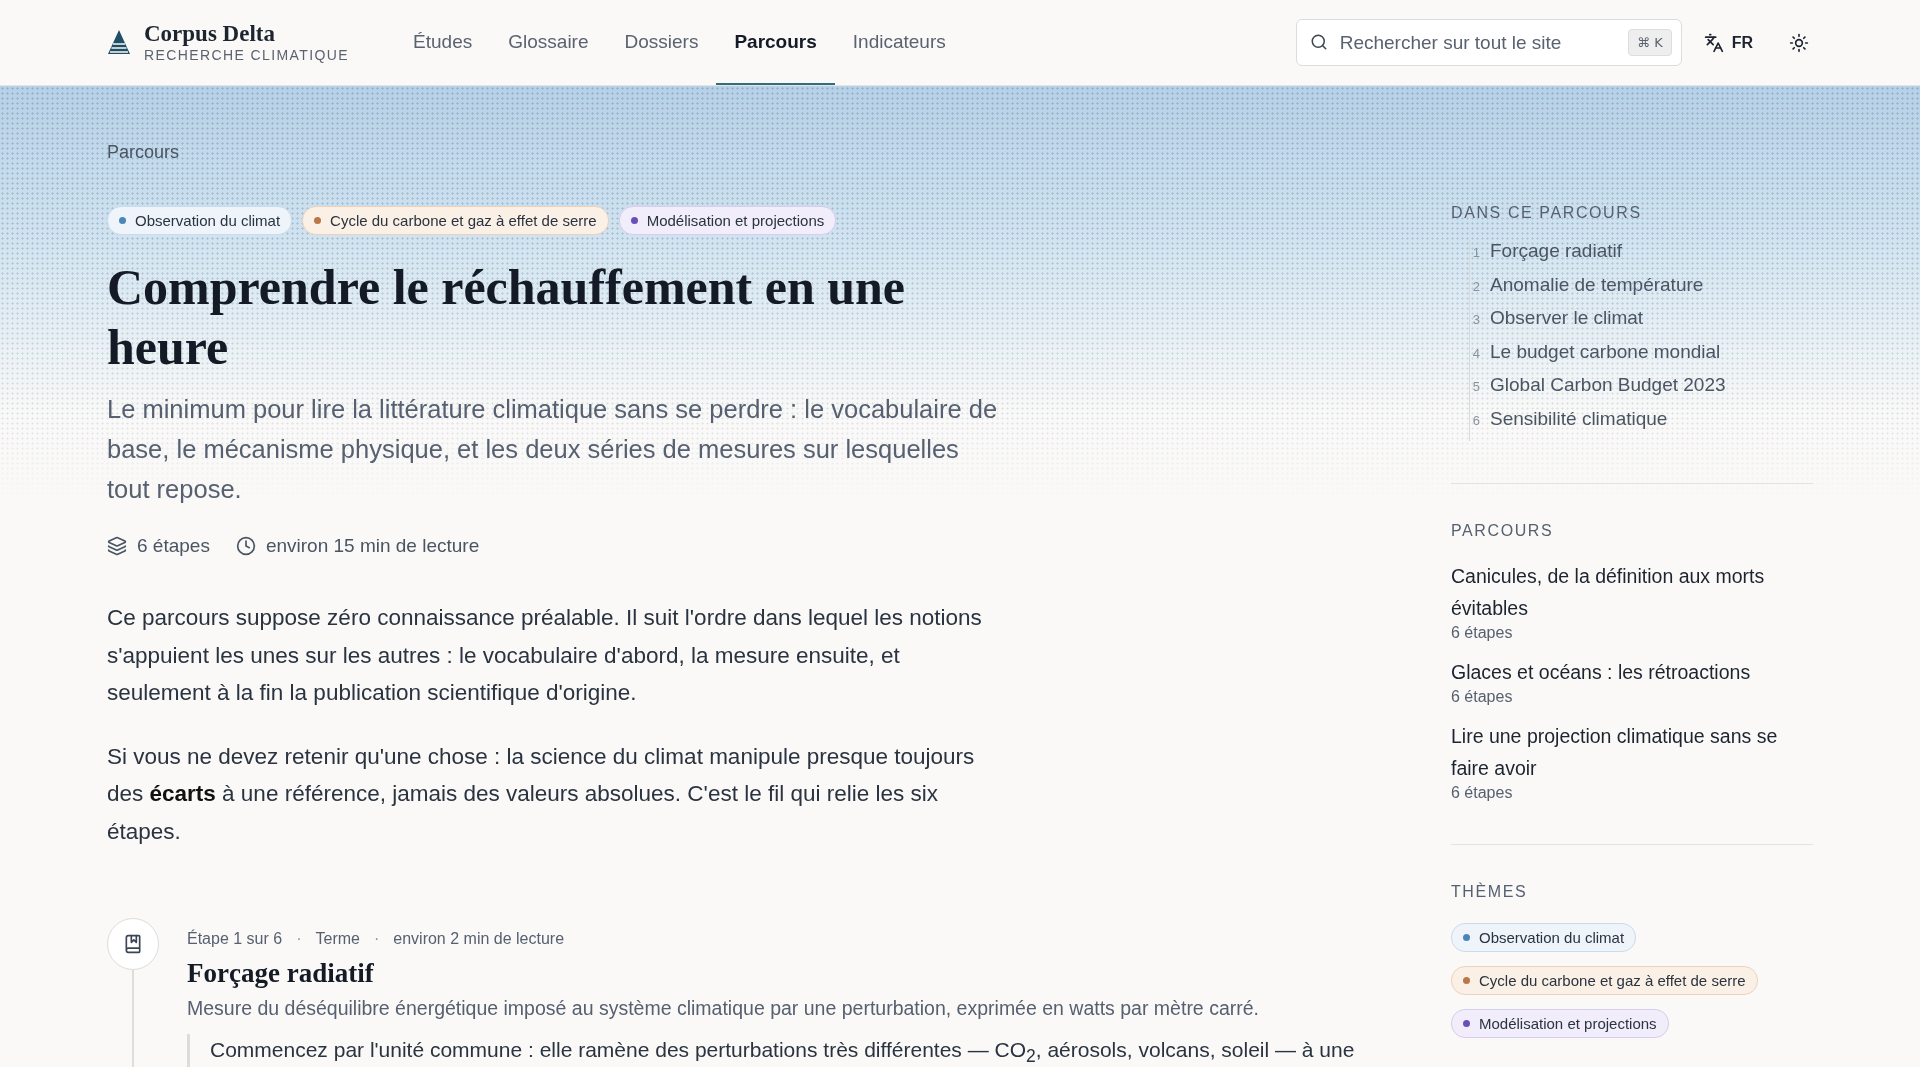 The image size is (1920, 1067). What do you see at coordinates (1556, 251) in the screenshot?
I see `toc-link: Forçage radiatif` at bounding box center [1556, 251].